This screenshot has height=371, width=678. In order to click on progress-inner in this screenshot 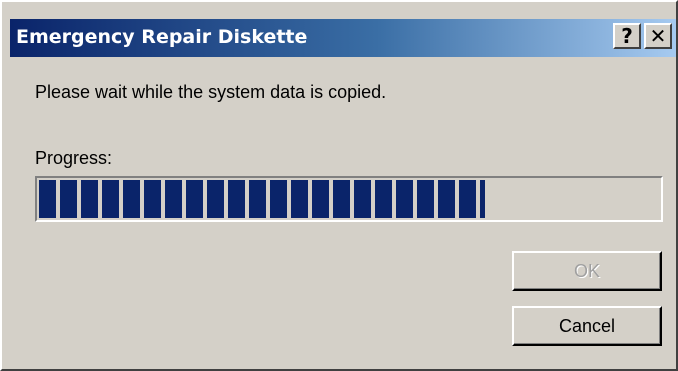, I will do `click(349, 199)`.